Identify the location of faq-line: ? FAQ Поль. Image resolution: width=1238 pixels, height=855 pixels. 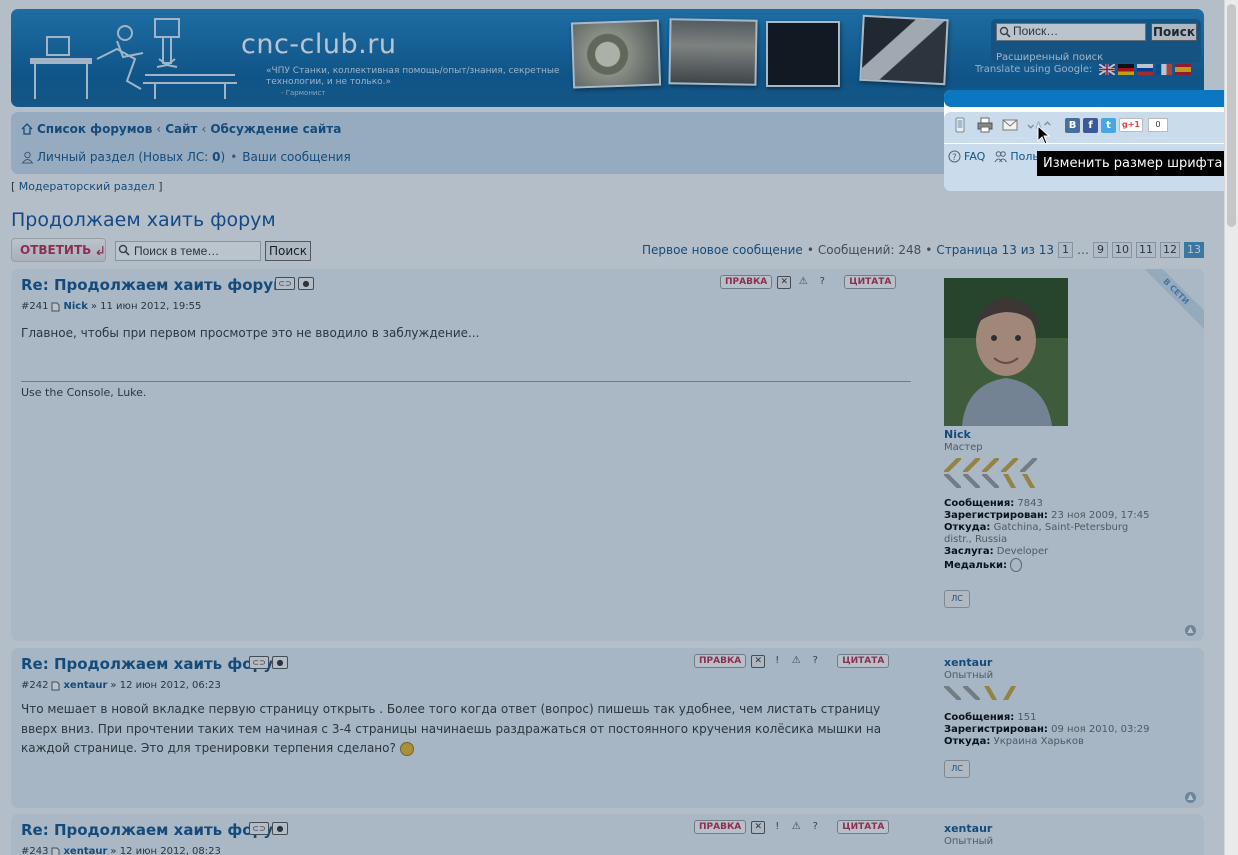
(993, 156).